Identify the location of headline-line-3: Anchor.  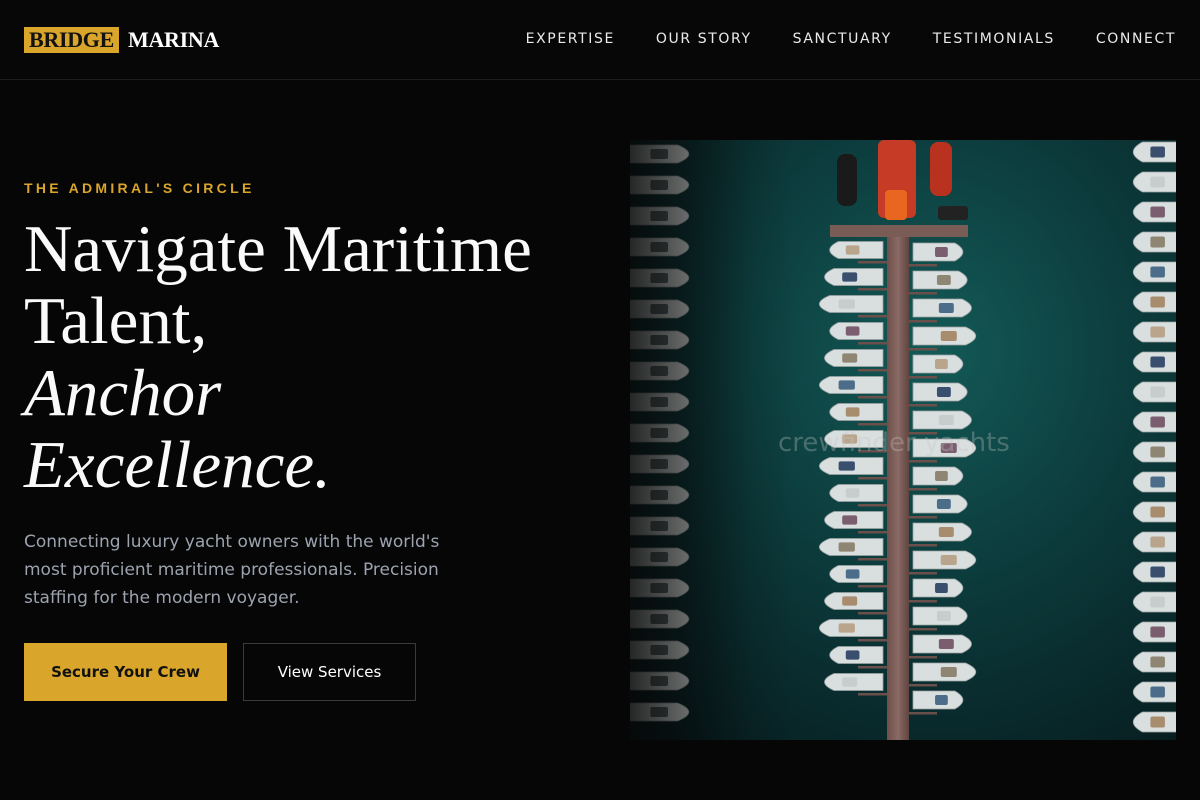
(123, 393).